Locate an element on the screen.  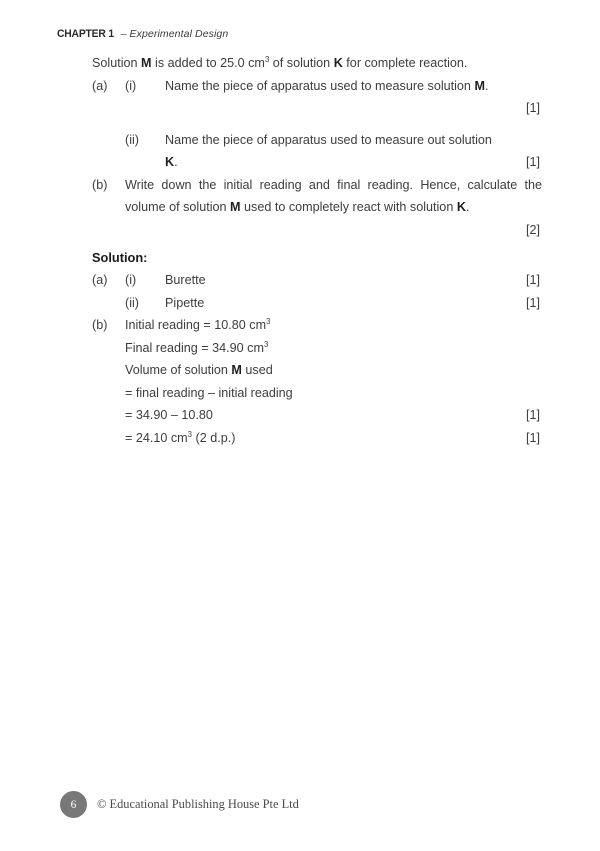
chapter-title: Experimental Design is located at coordinates (179, 34).